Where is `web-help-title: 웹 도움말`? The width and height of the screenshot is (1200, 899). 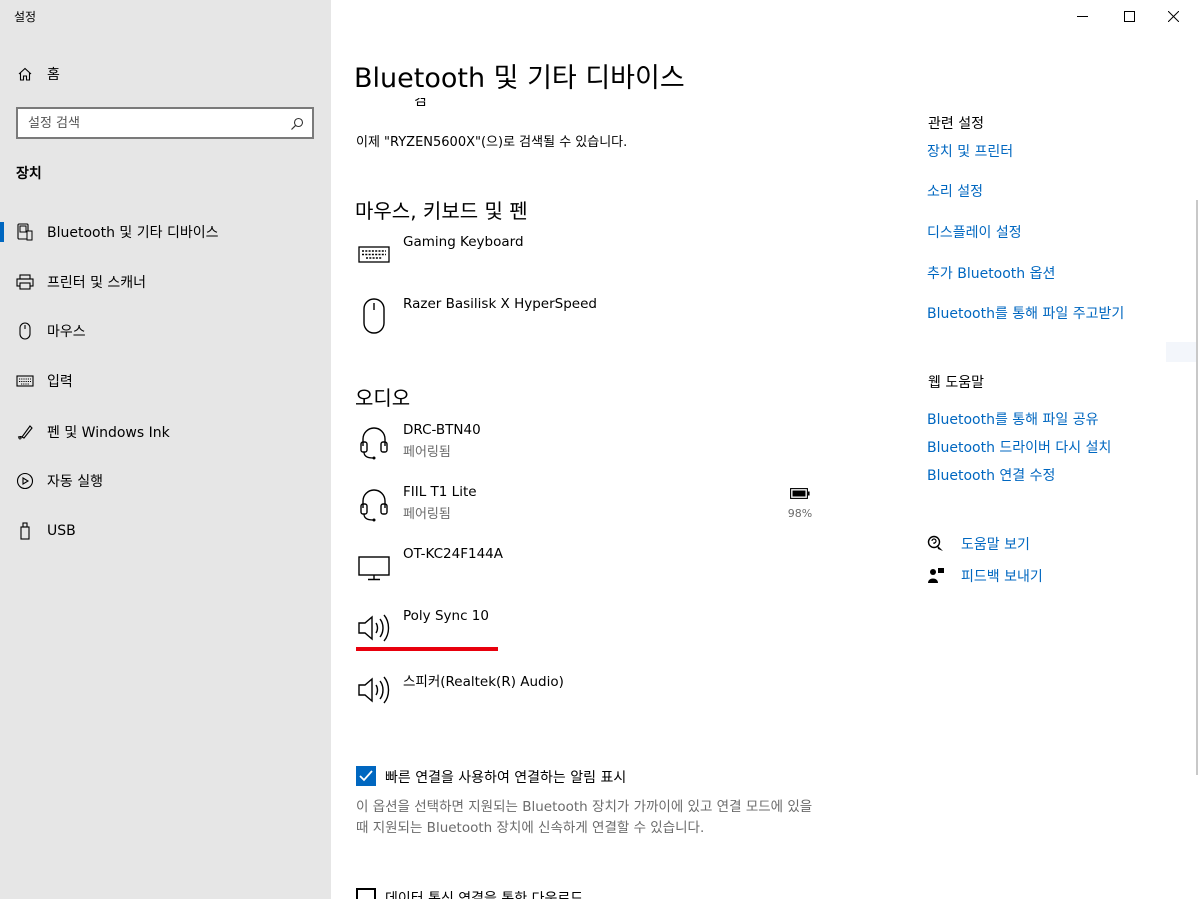 web-help-title: 웹 도움말 is located at coordinates (956, 383).